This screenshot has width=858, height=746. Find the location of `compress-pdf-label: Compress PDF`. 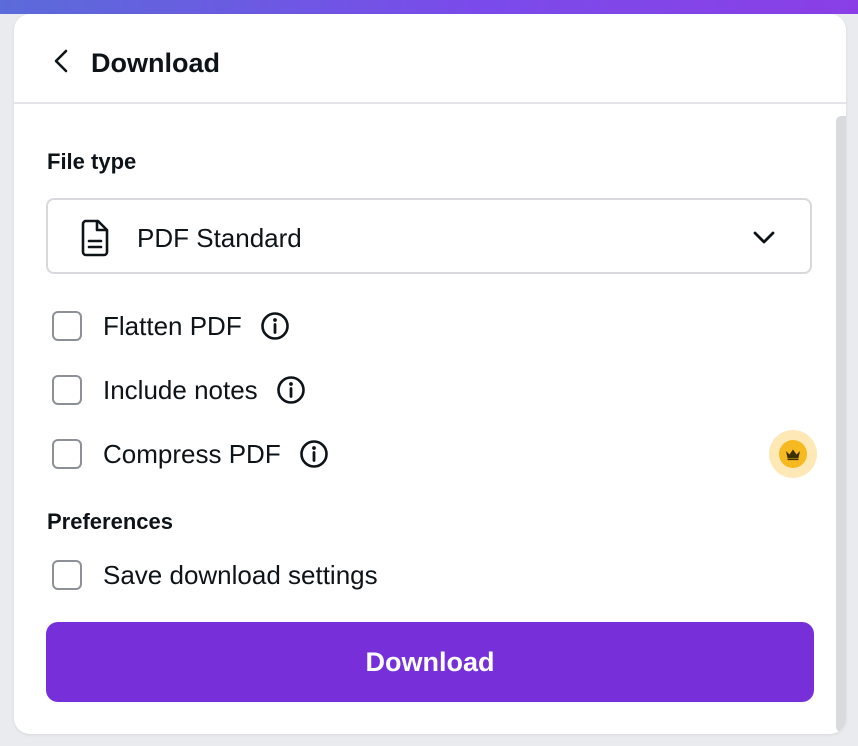

compress-pdf-label: Compress PDF is located at coordinates (192, 454).